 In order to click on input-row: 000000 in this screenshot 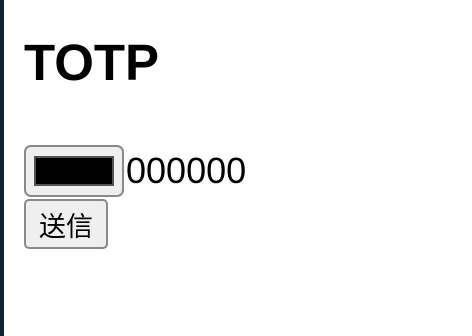, I will do `click(135, 171)`.